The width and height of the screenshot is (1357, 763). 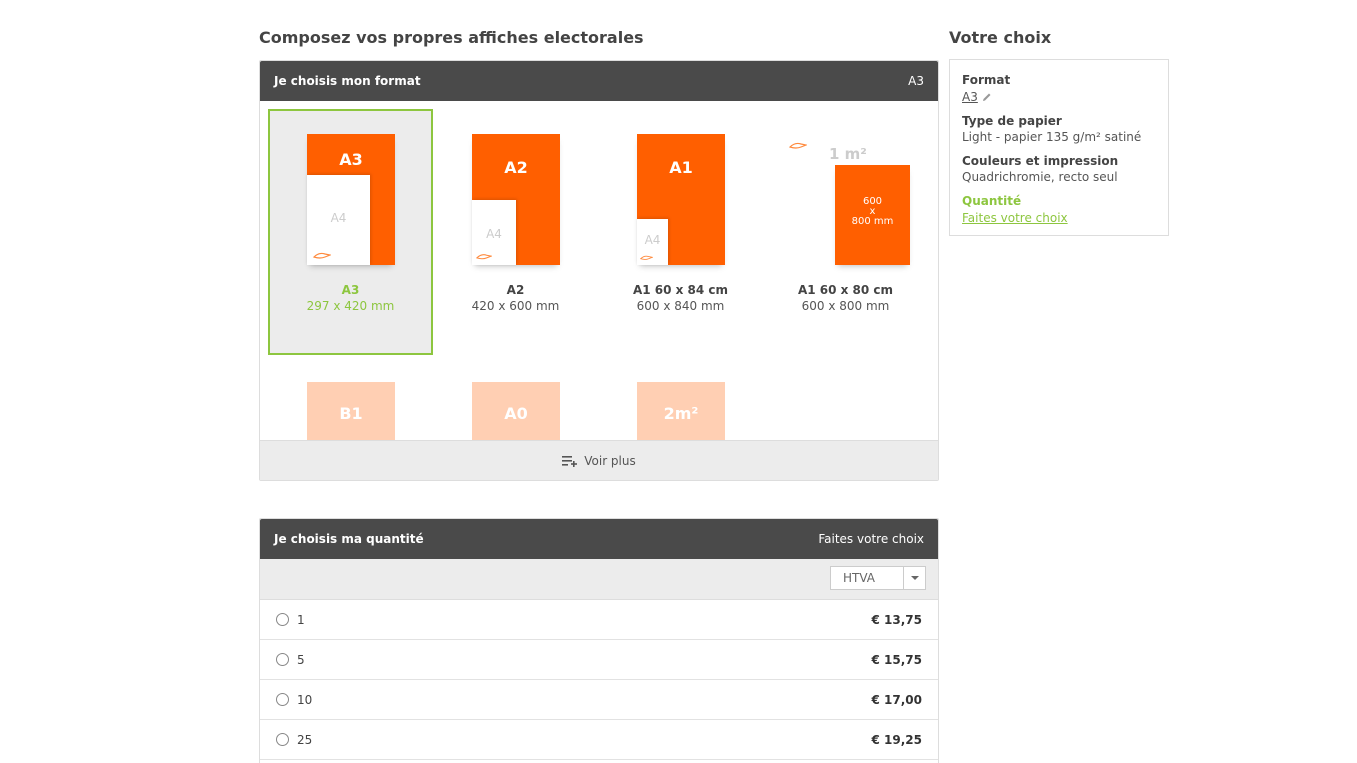 What do you see at coordinates (1015, 218) in the screenshot?
I see `summary-quantity-link: Faites votre choix` at bounding box center [1015, 218].